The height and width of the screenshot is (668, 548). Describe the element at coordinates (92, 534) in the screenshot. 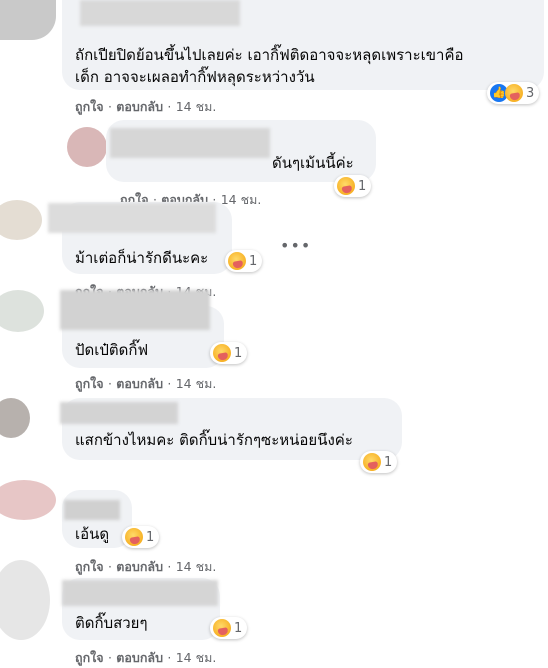

I see `comment-text: เอ้นดู` at that location.